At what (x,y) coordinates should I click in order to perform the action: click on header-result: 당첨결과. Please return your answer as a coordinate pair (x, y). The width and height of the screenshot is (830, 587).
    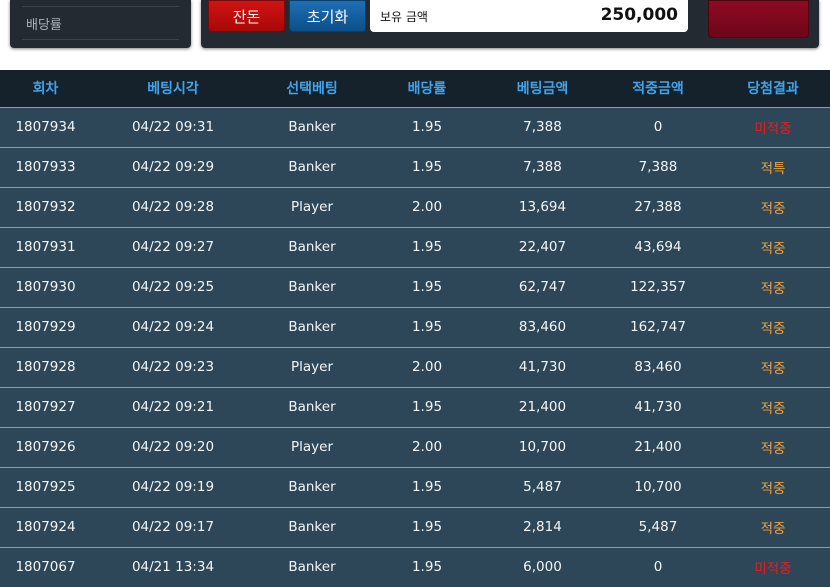
    Looking at the image, I should click on (773, 89).